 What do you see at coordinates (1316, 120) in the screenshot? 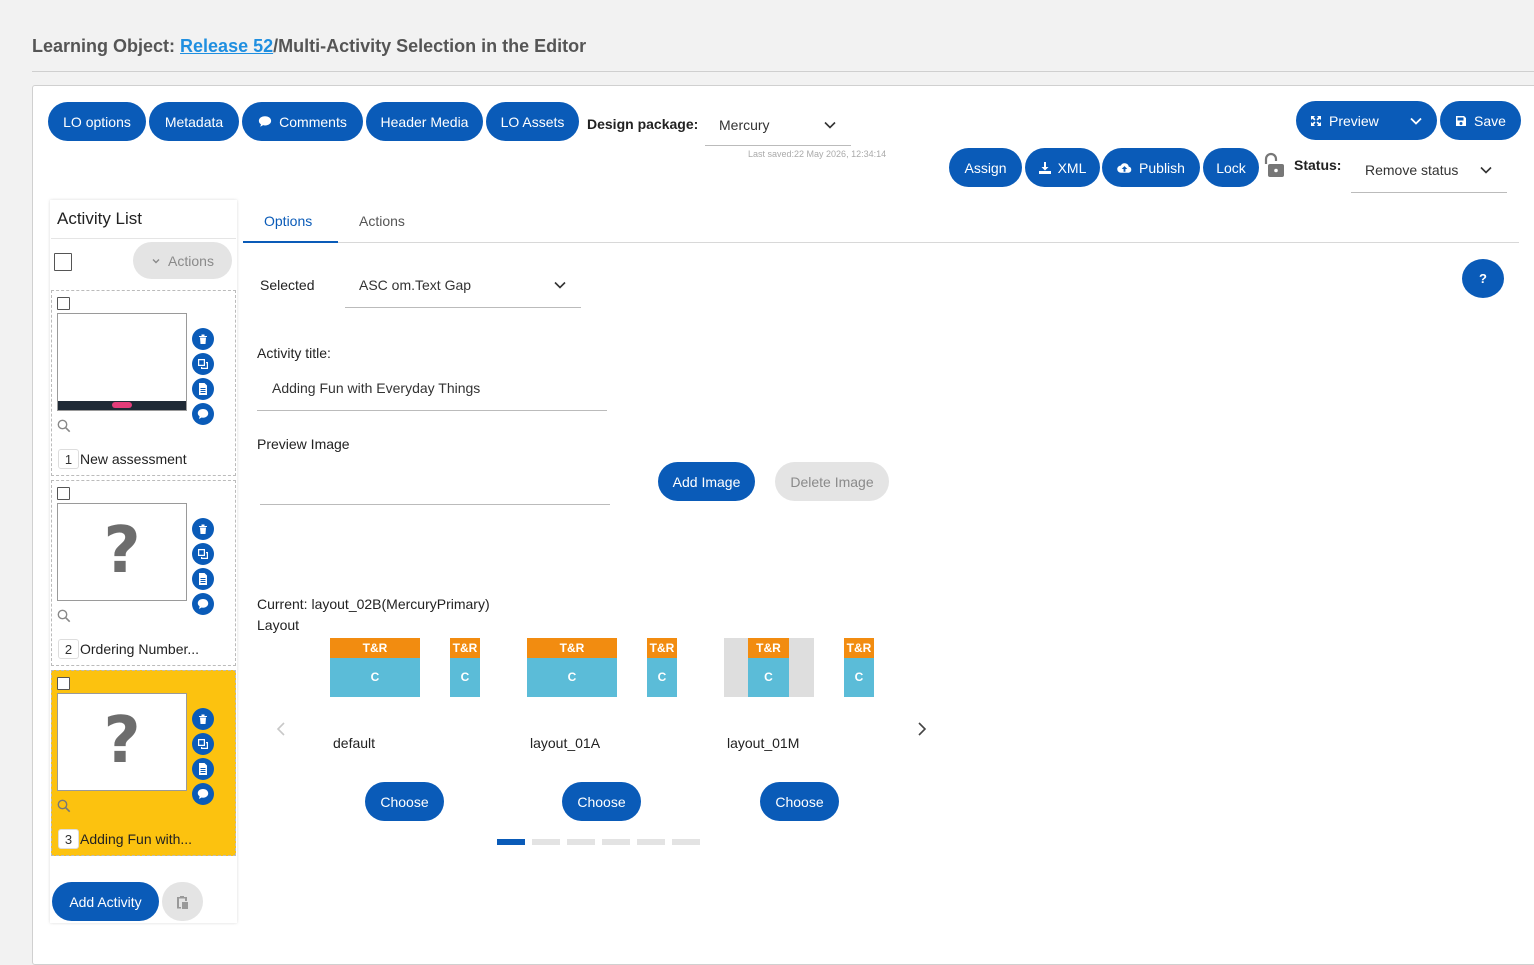
I see `expand-icon` at bounding box center [1316, 120].